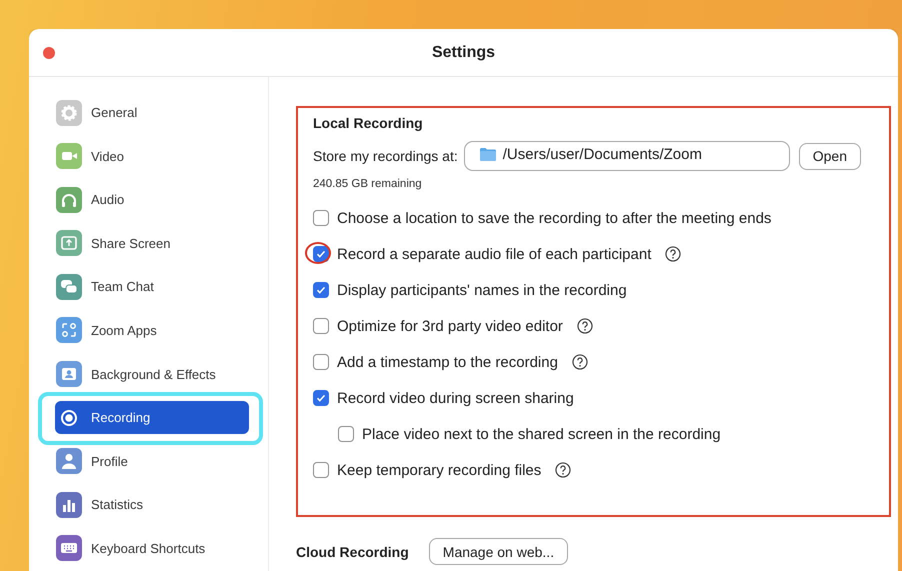 The width and height of the screenshot is (902, 571). What do you see at coordinates (627, 156) in the screenshot?
I see `folder-path-field: /Users/user/Documents/Zoom` at bounding box center [627, 156].